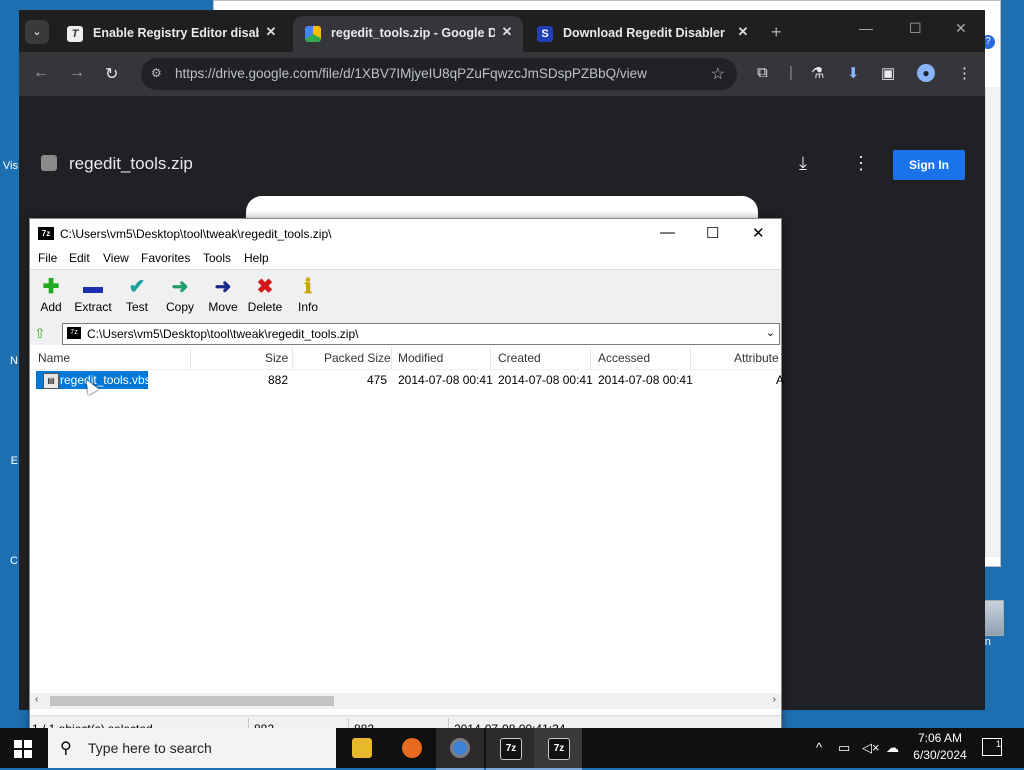 The height and width of the screenshot is (770, 1024). I want to click on tab-google-drive: regedit_tools.zip - Google Dri ✕, so click(408, 34).